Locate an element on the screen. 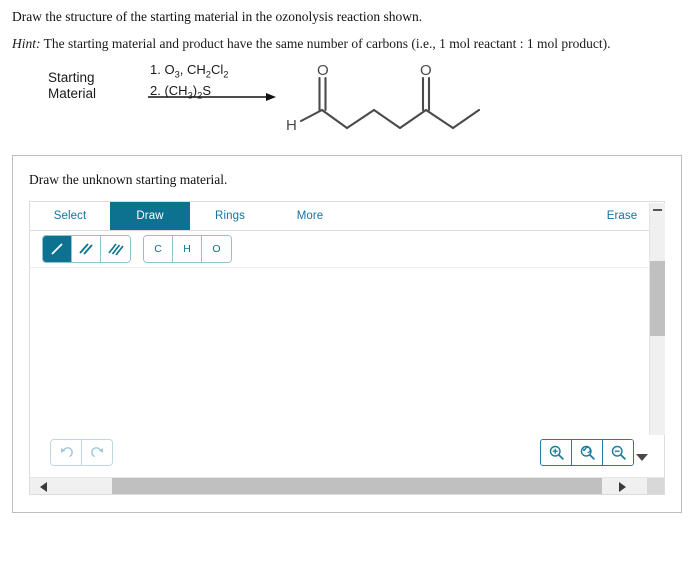  atom-tool-oxygen-label: O is located at coordinates (216, 249).